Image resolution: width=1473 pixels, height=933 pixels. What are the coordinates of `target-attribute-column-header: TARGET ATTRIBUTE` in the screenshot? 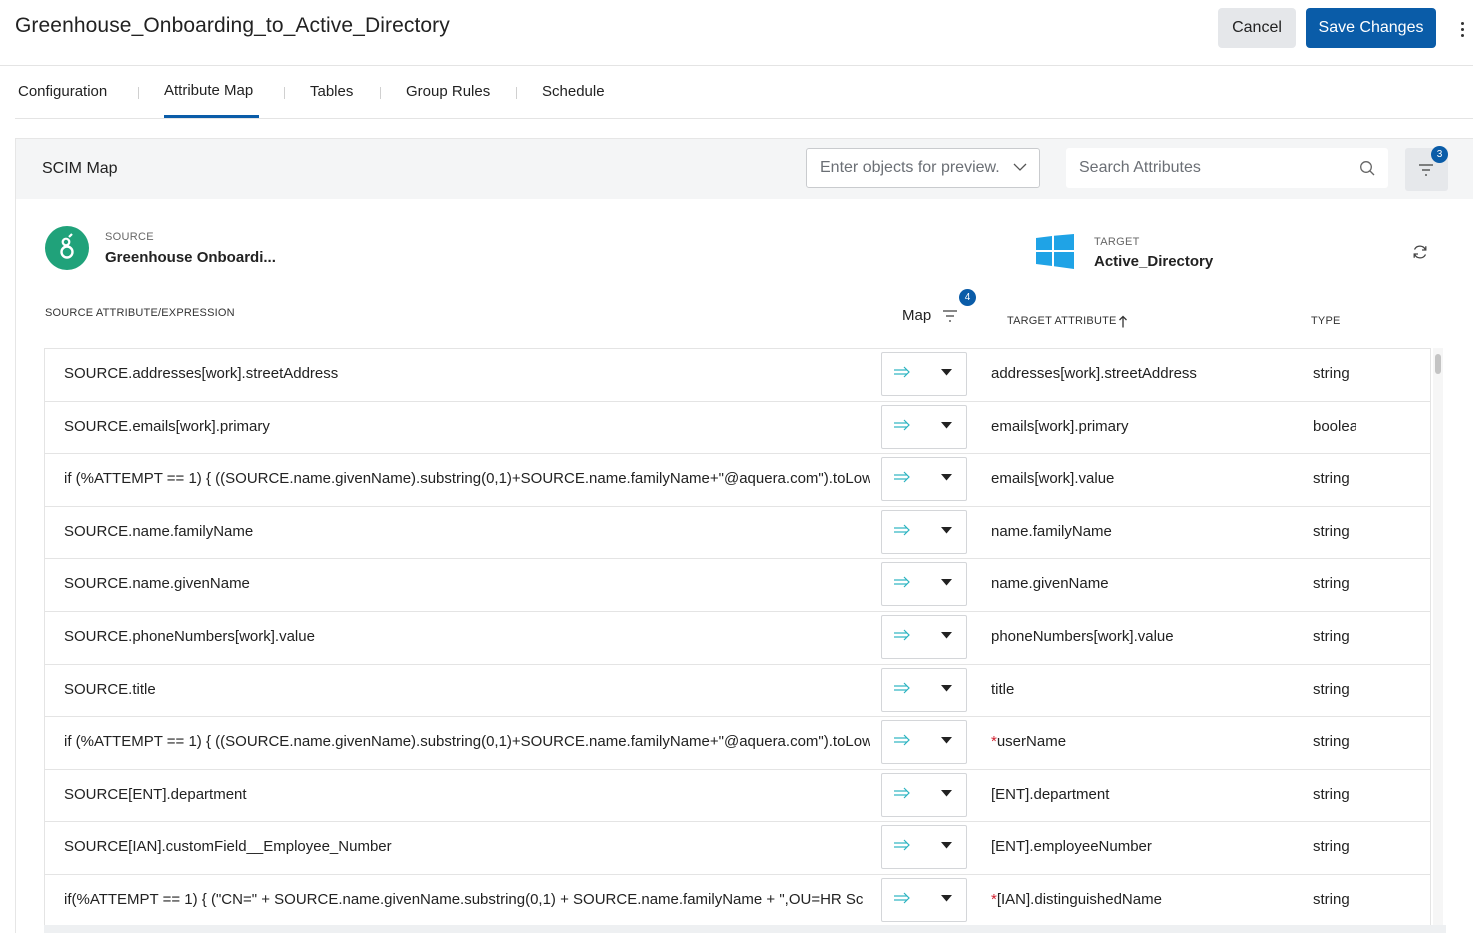 It's located at (1062, 321).